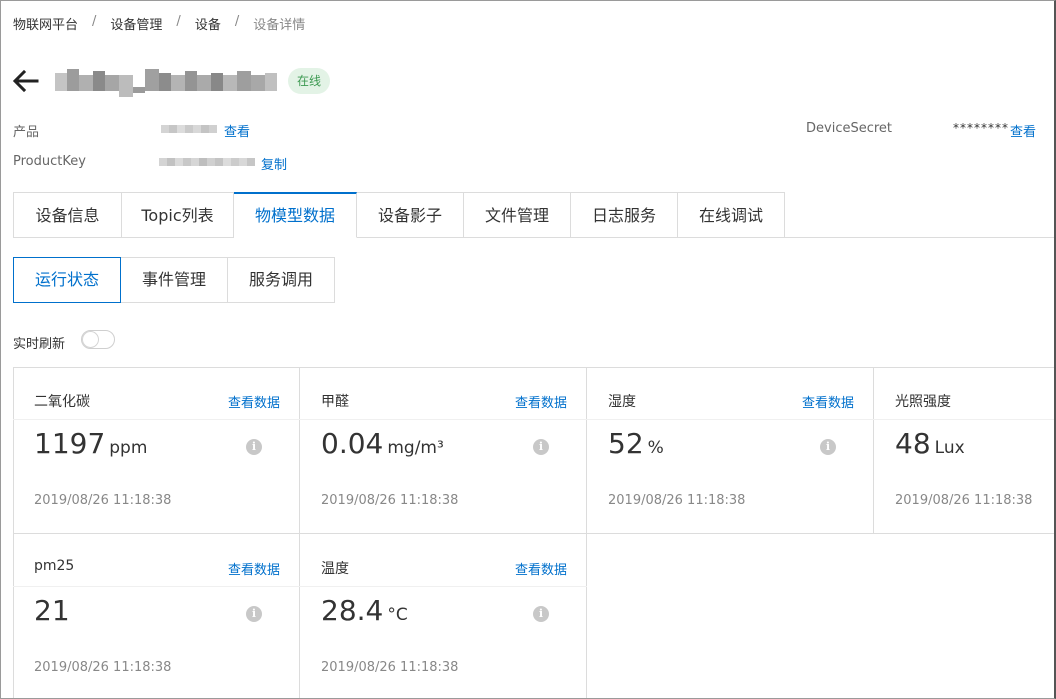 Image resolution: width=1056 pixels, height=699 pixels. Describe the element at coordinates (352, 443) in the screenshot. I see `card-value-number: 0.04` at that location.